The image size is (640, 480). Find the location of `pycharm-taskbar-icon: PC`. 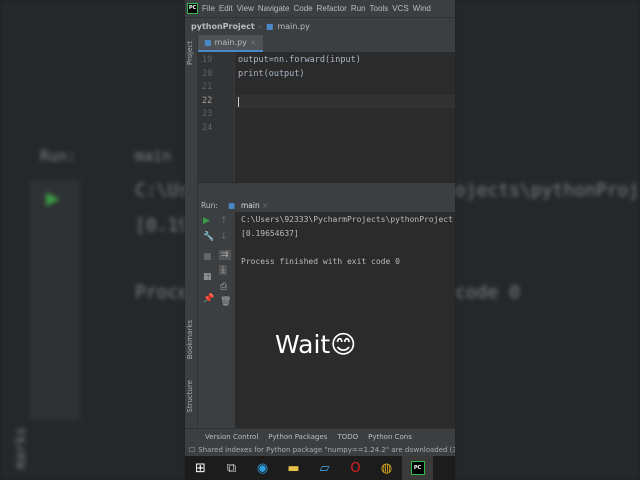

pycharm-taskbar-icon: PC is located at coordinates (417, 468).